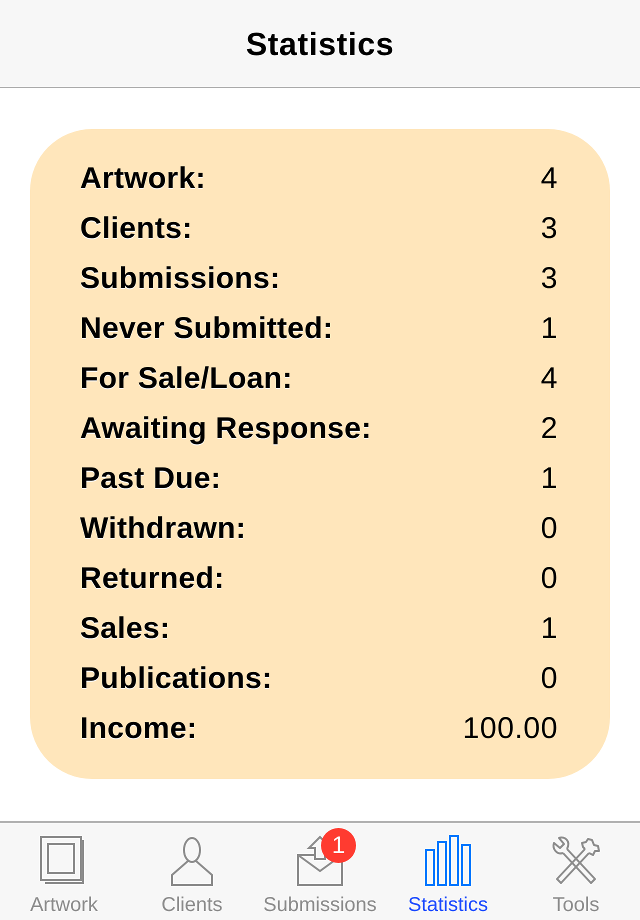 The height and width of the screenshot is (920, 640). I want to click on stat-label: Clients:, so click(136, 229).